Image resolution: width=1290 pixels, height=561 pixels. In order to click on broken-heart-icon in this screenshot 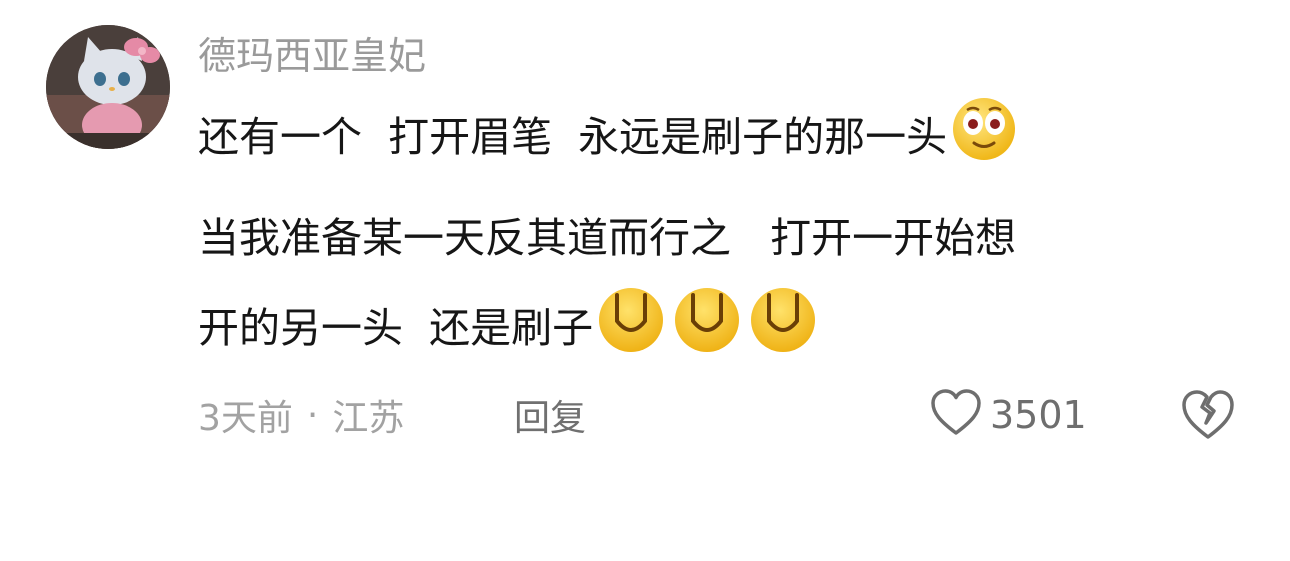, I will do `click(1208, 418)`.